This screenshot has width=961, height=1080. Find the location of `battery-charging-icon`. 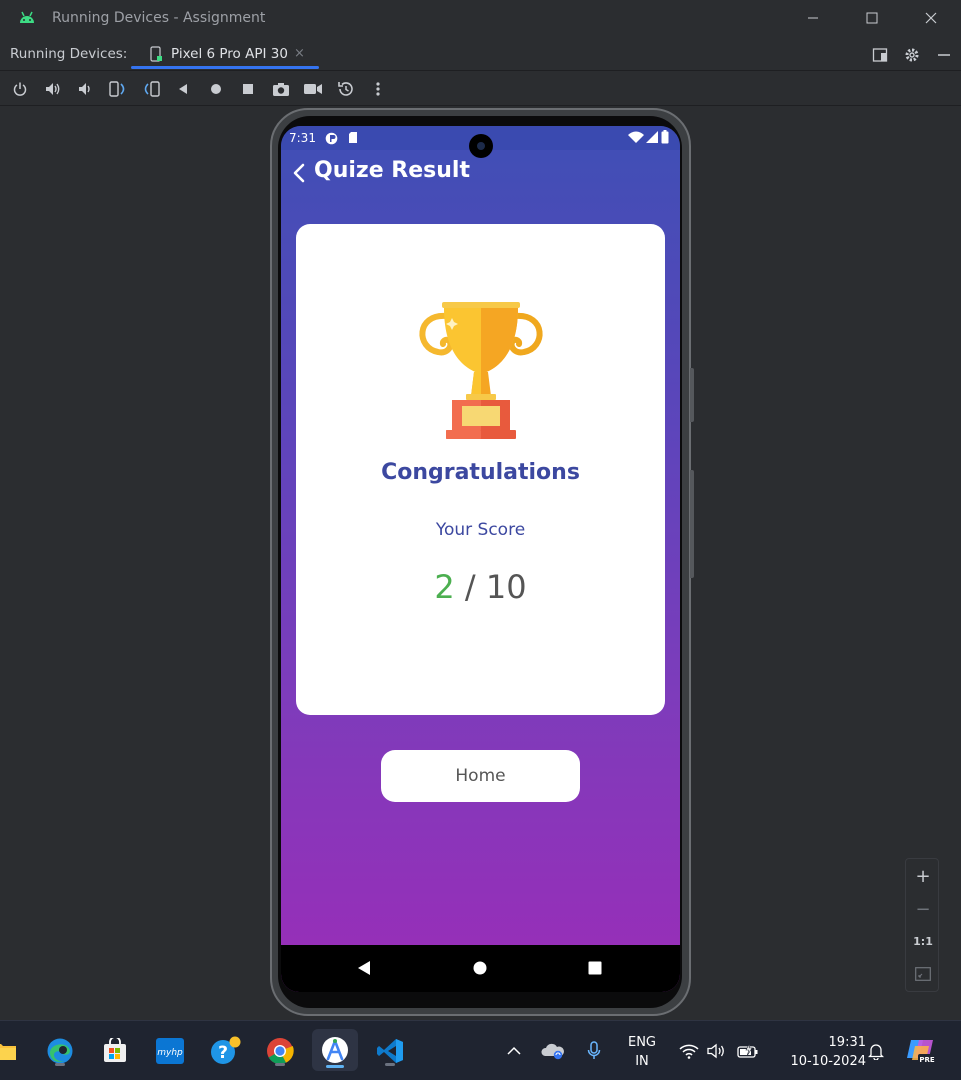

battery-charging-icon is located at coordinates (747, 1050).